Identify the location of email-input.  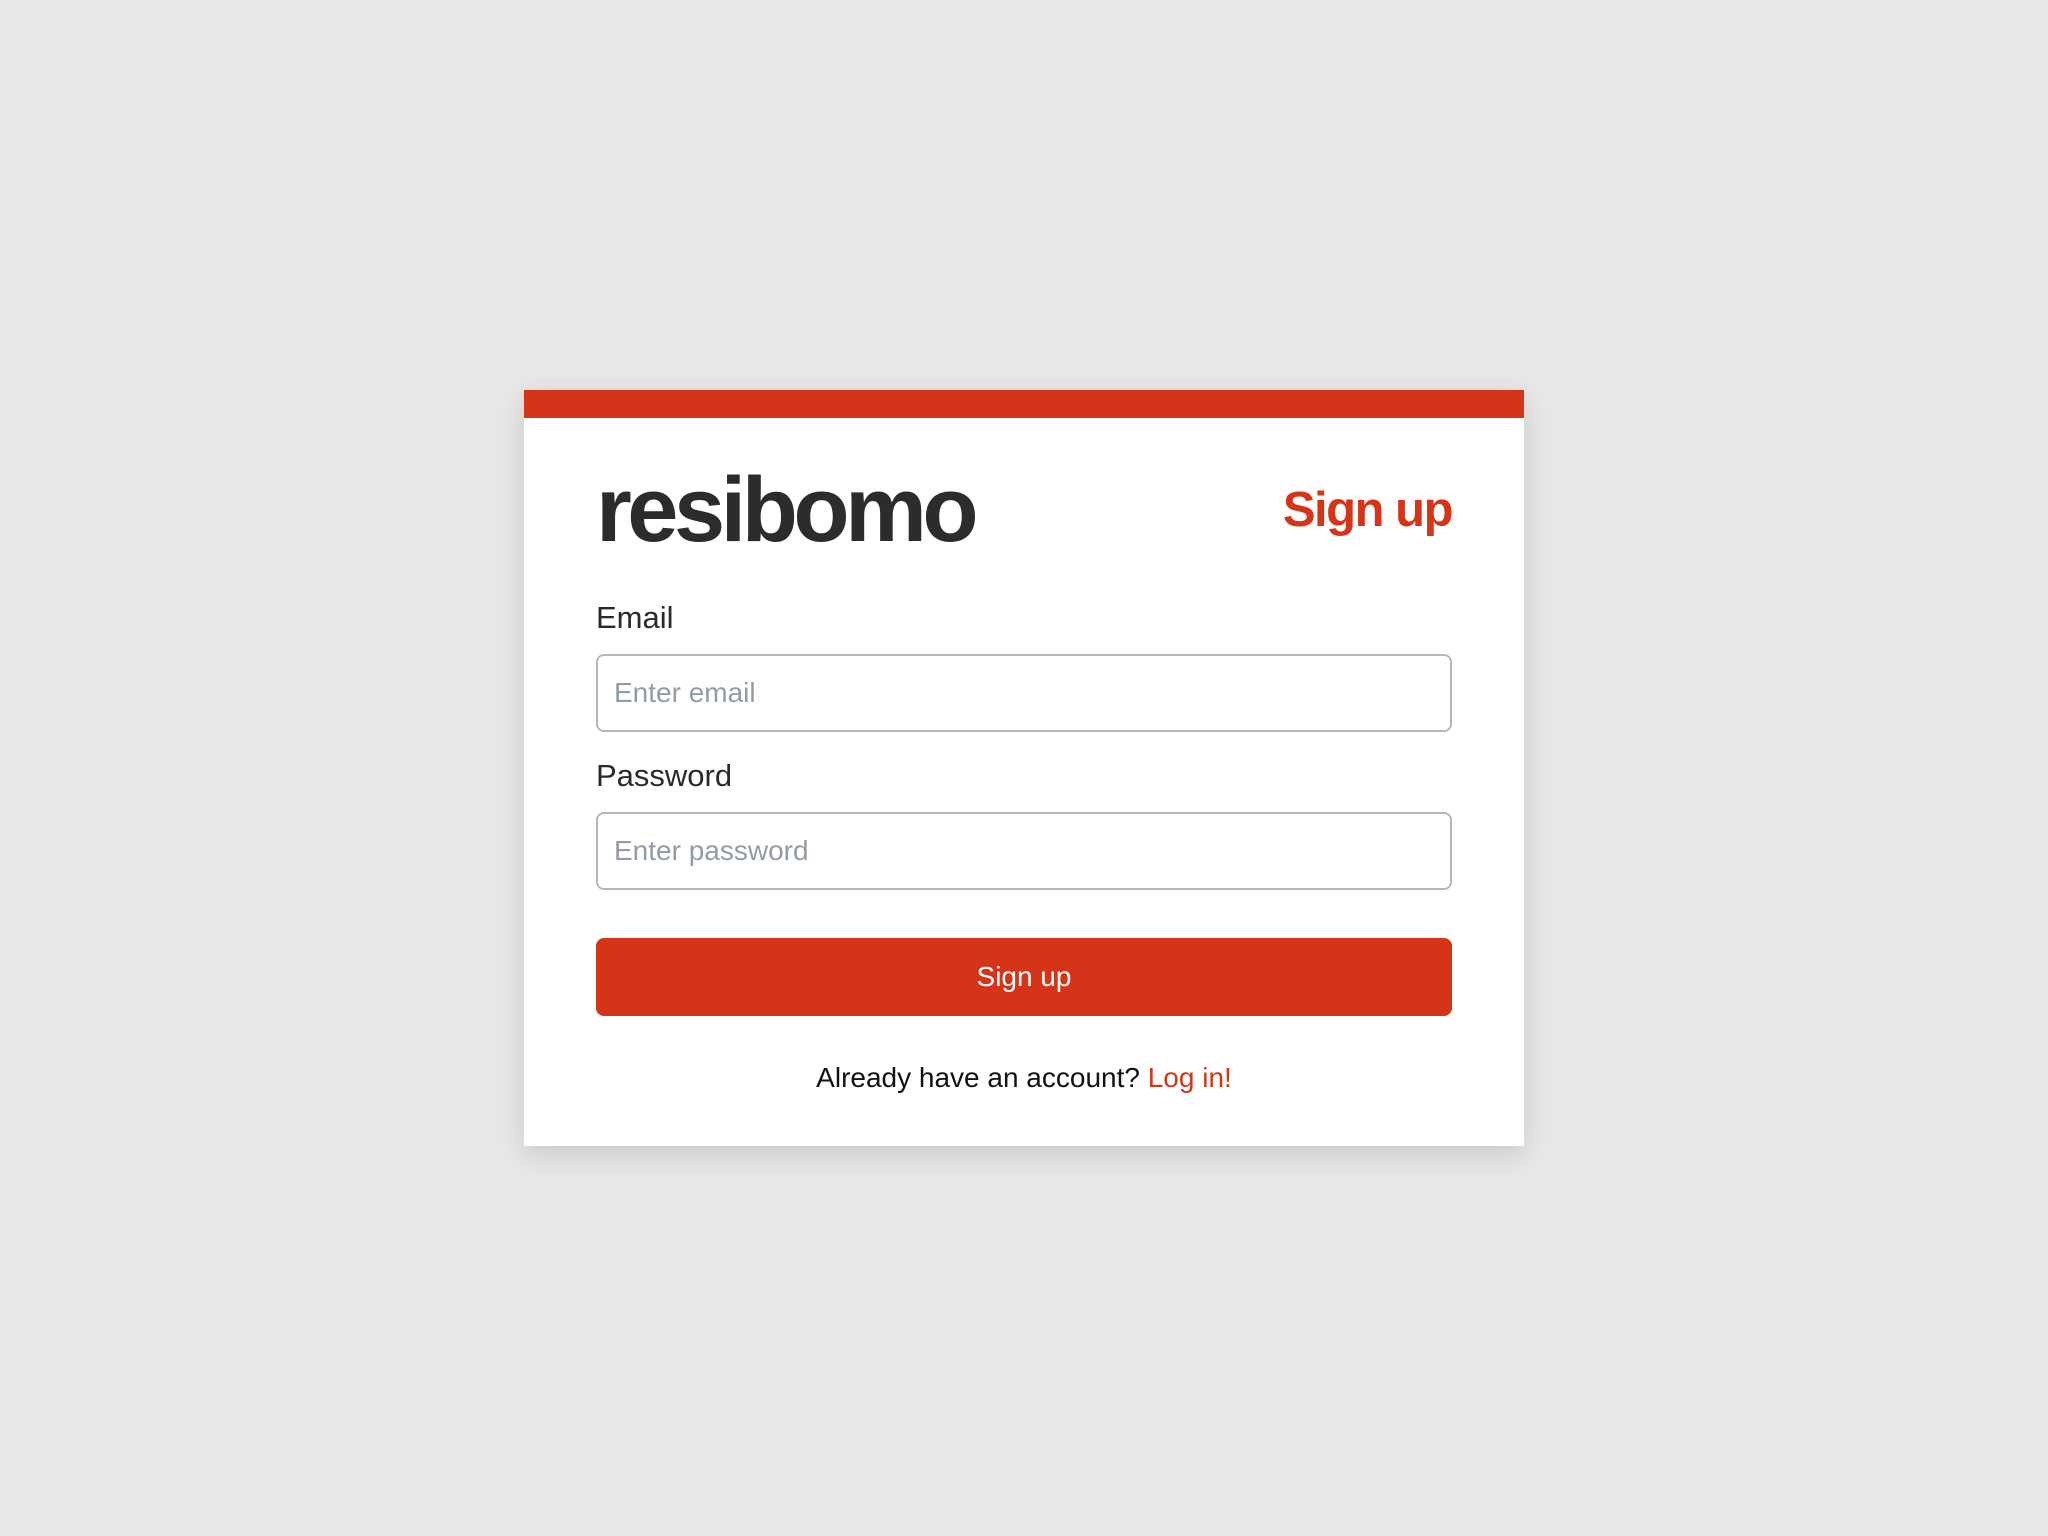
(1024, 693).